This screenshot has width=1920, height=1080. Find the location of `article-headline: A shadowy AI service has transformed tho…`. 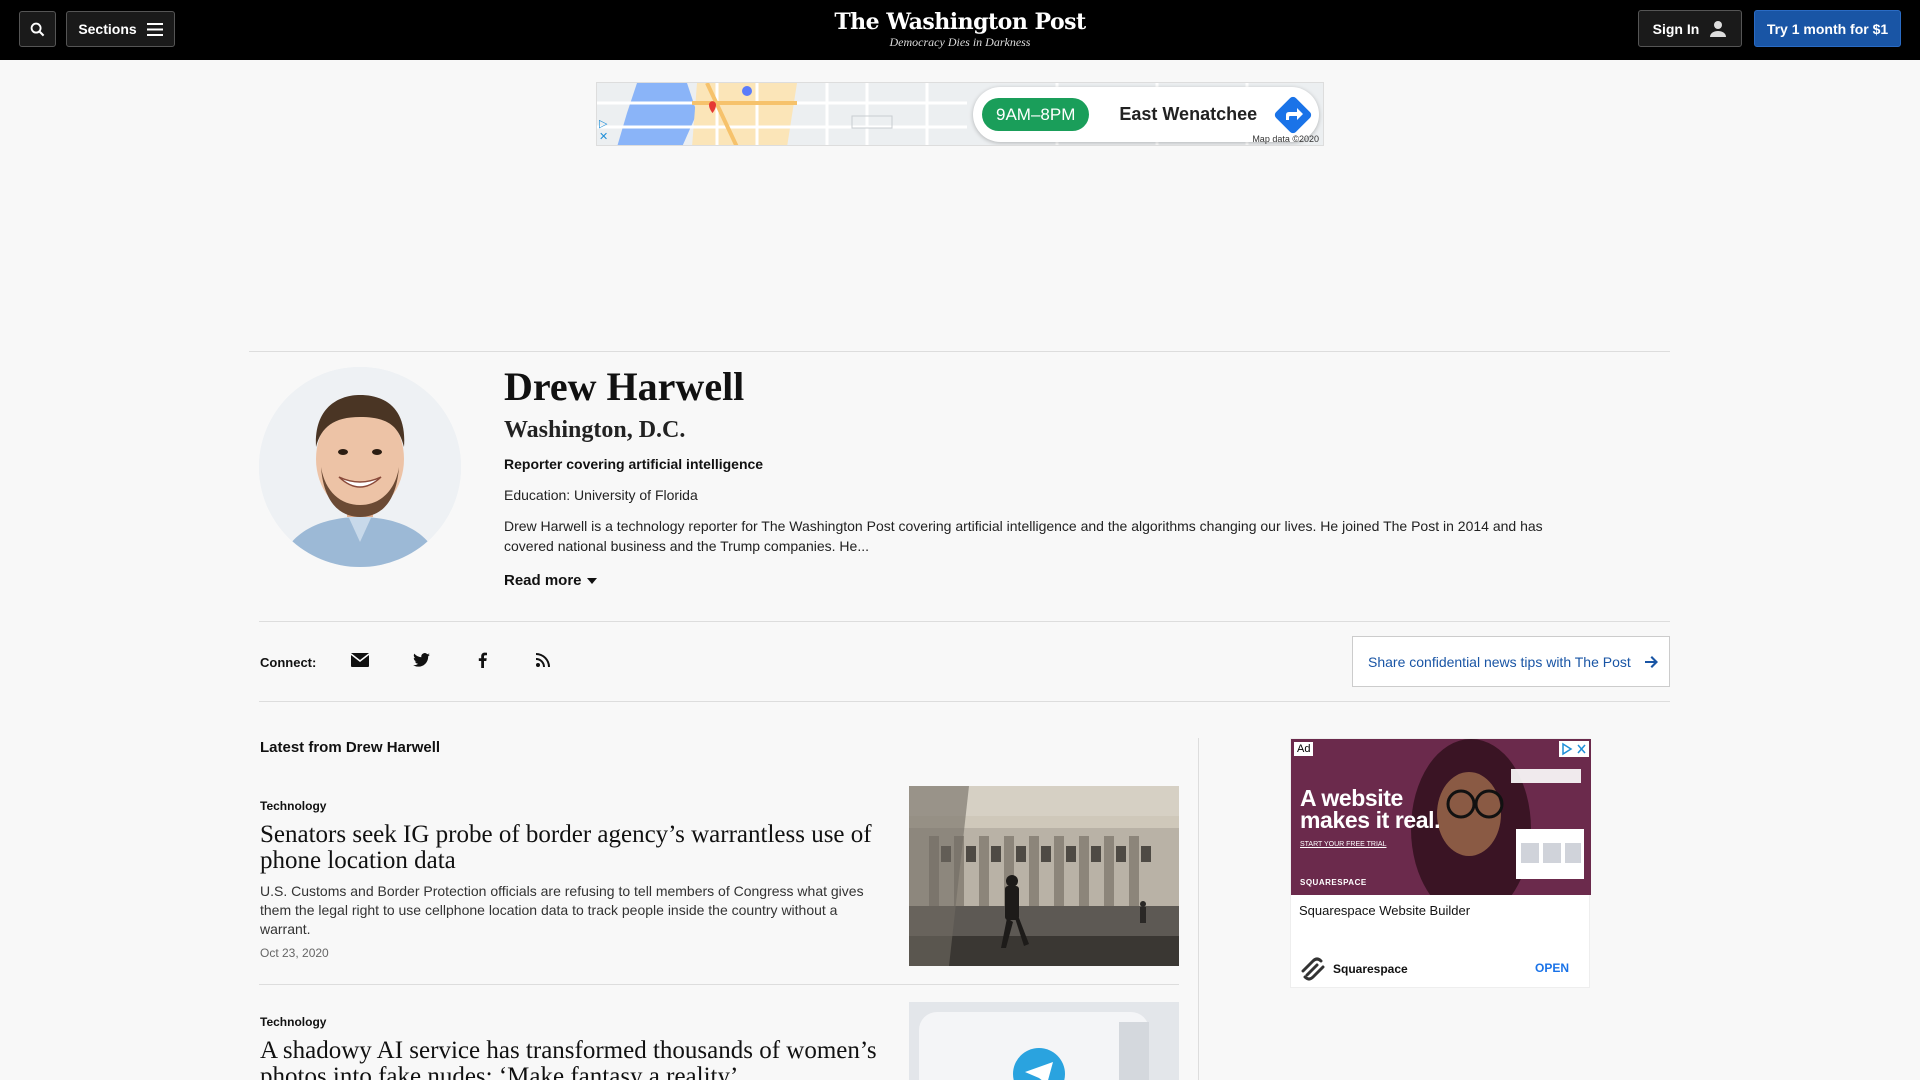

article-headline: A shadowy AI service has transformed tho… is located at coordinates (570, 1059).